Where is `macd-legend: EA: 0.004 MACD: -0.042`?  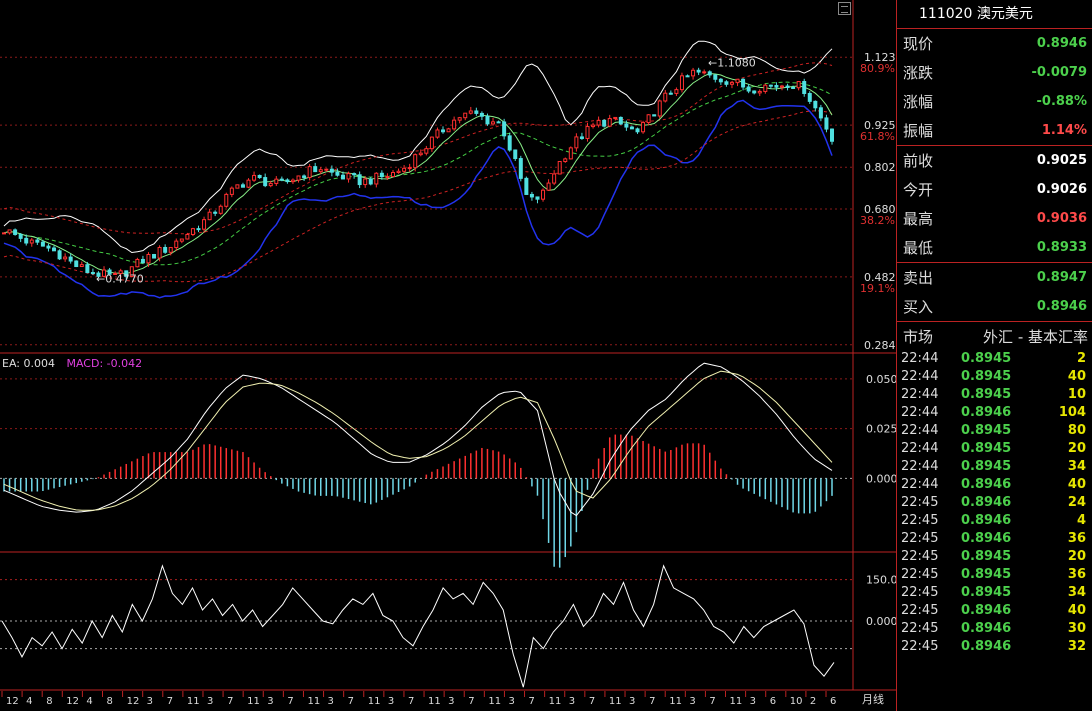
macd-legend: EA: 0.004 MACD: -0.042 is located at coordinates (72, 363).